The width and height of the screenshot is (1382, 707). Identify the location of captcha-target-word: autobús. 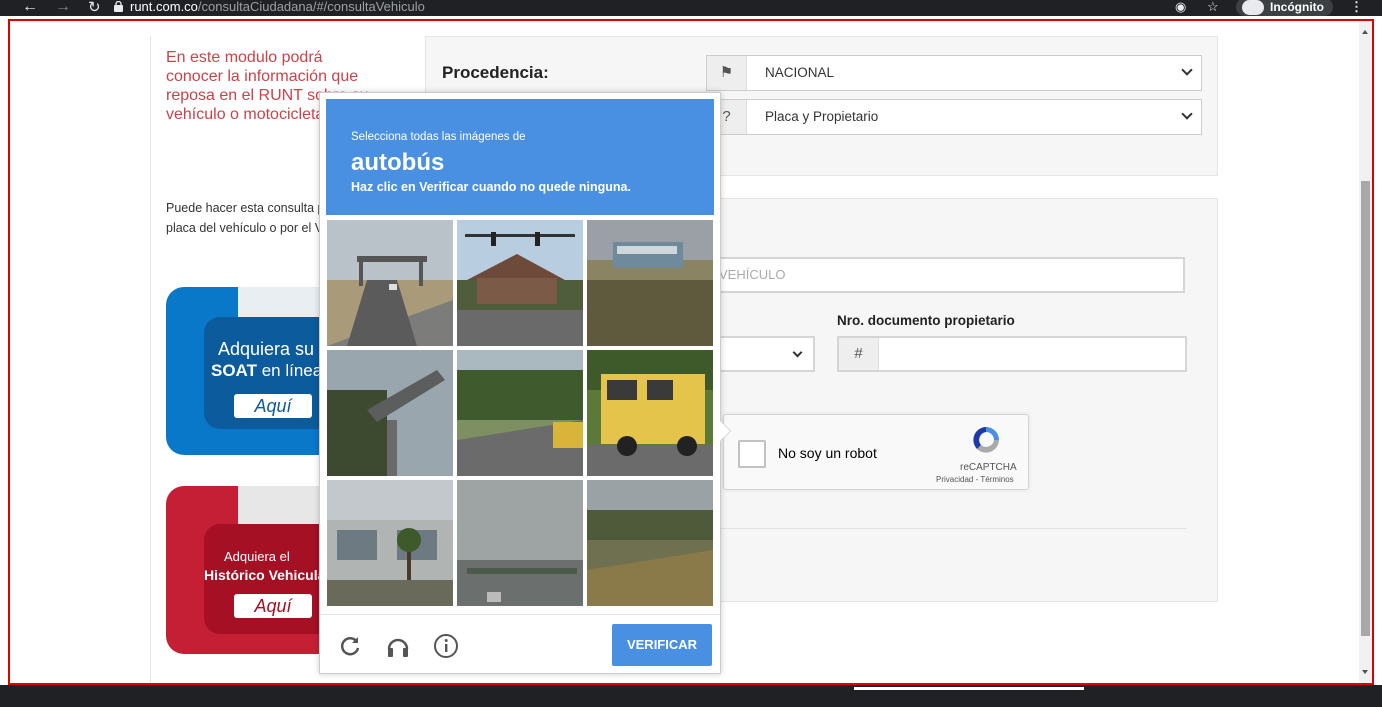
(398, 162).